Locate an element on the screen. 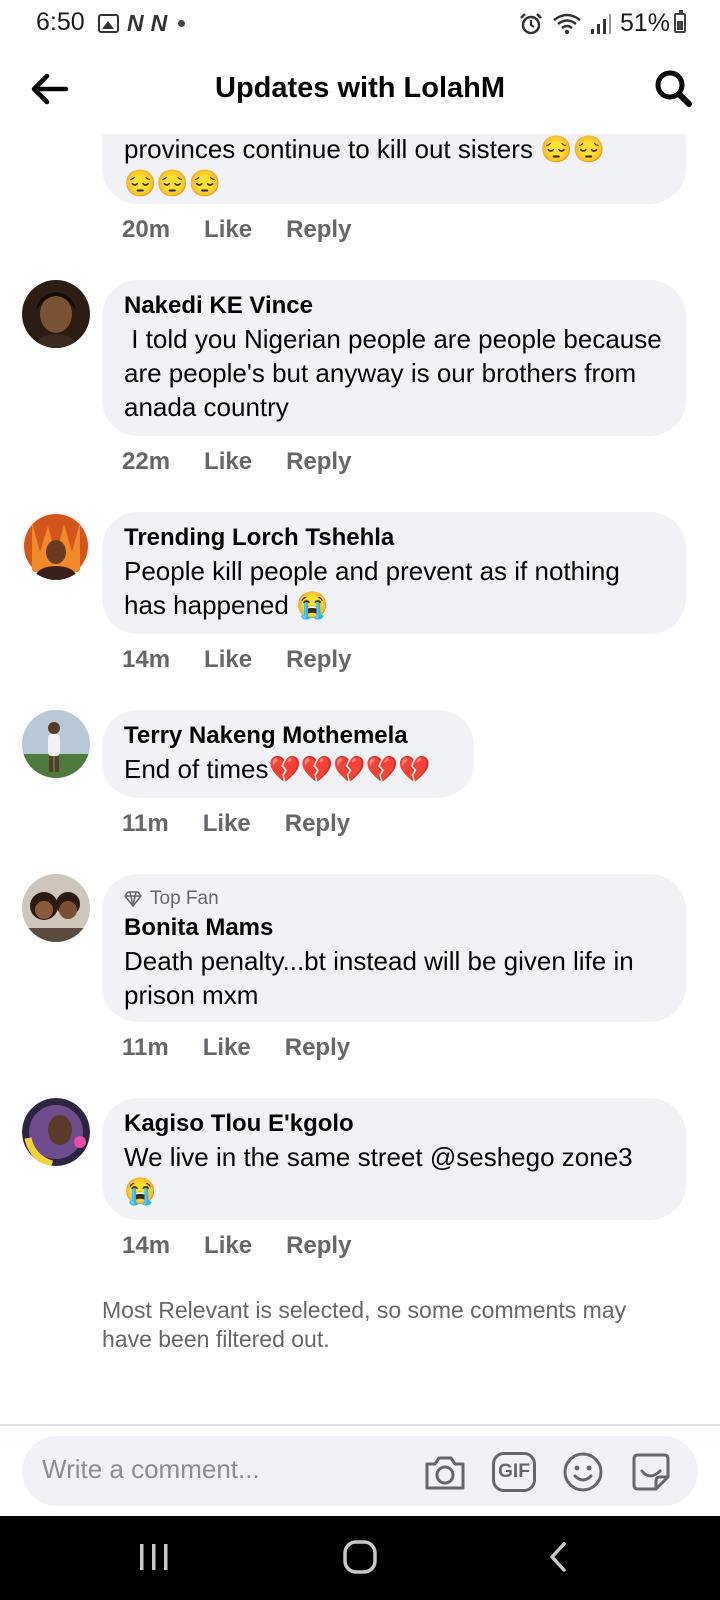 The image size is (720, 1600). comment-emoji-line: 😔😔😔 is located at coordinates (173, 183).